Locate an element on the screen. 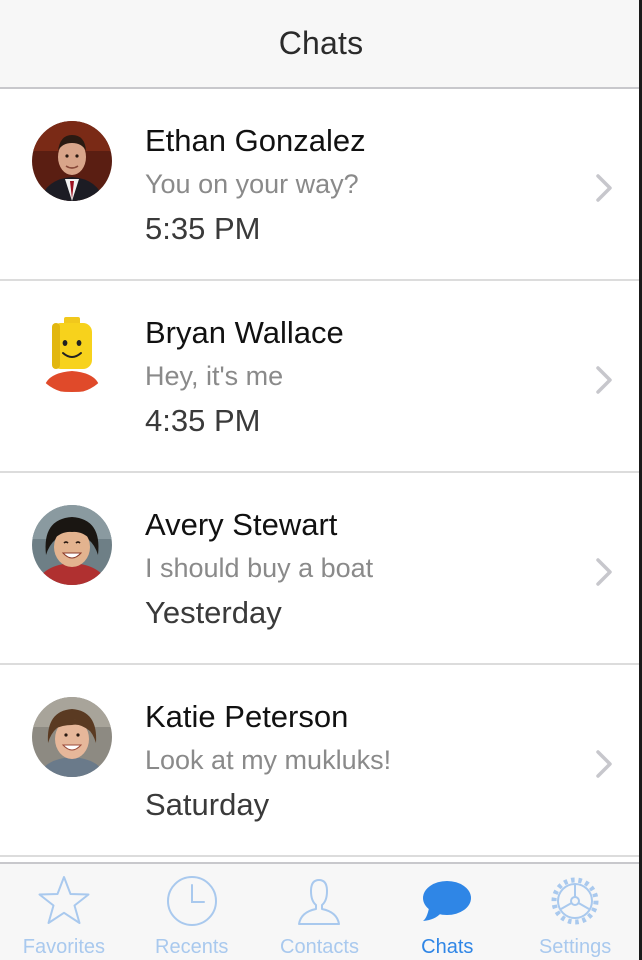 The image size is (642, 960). avatar-ethan-gonzalez is located at coordinates (72, 161).